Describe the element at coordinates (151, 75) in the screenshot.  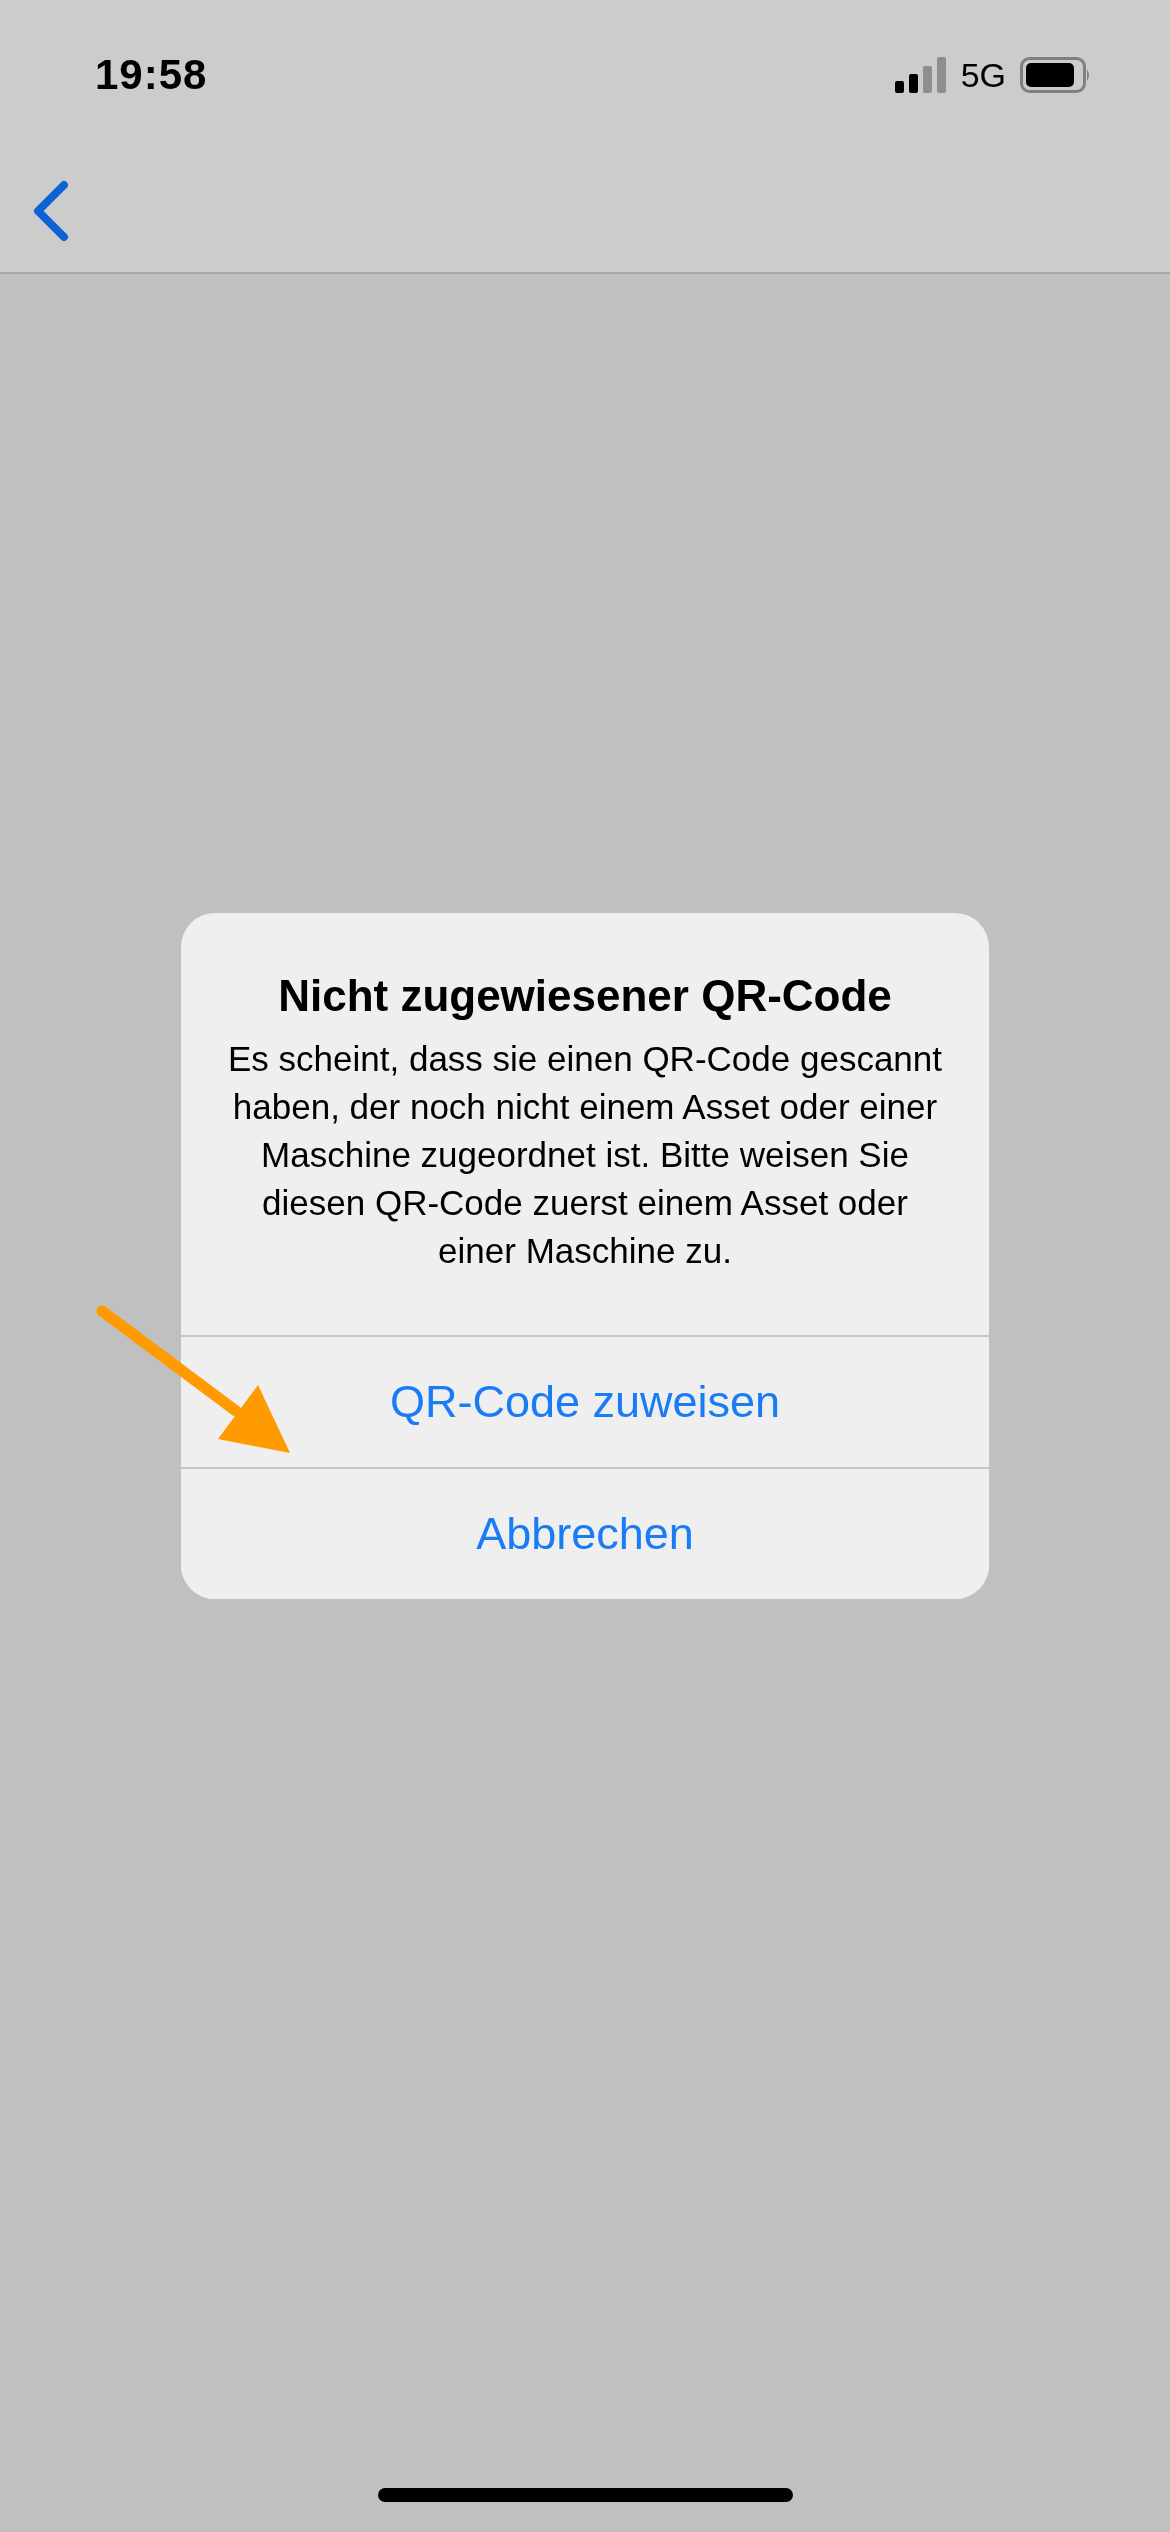
I see `status-time: 19:58` at that location.